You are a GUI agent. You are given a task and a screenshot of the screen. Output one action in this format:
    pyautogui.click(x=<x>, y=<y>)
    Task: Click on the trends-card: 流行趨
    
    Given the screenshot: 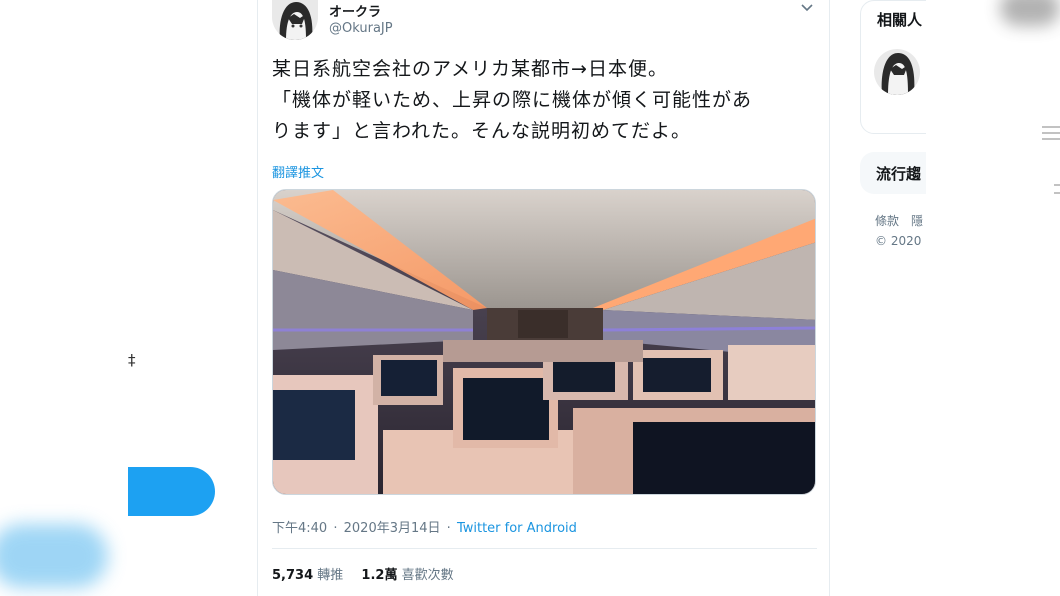 What is the action you would take?
    pyautogui.click(x=893, y=173)
    